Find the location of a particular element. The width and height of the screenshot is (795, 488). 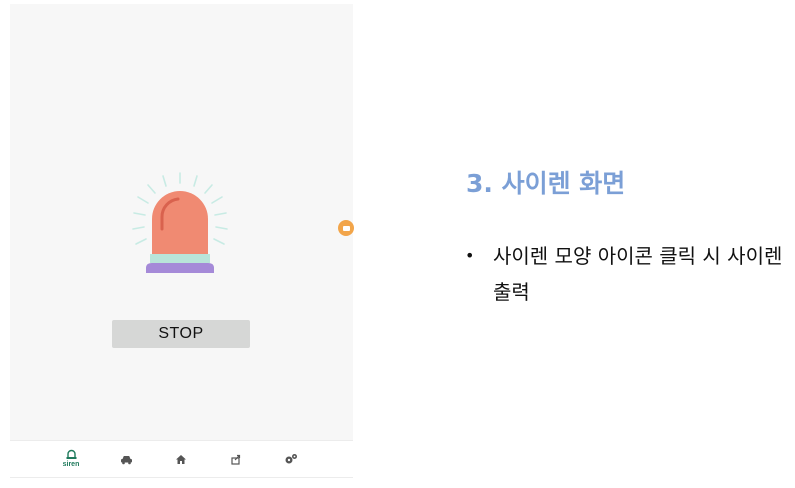

nav-item-settings is located at coordinates (291, 459).